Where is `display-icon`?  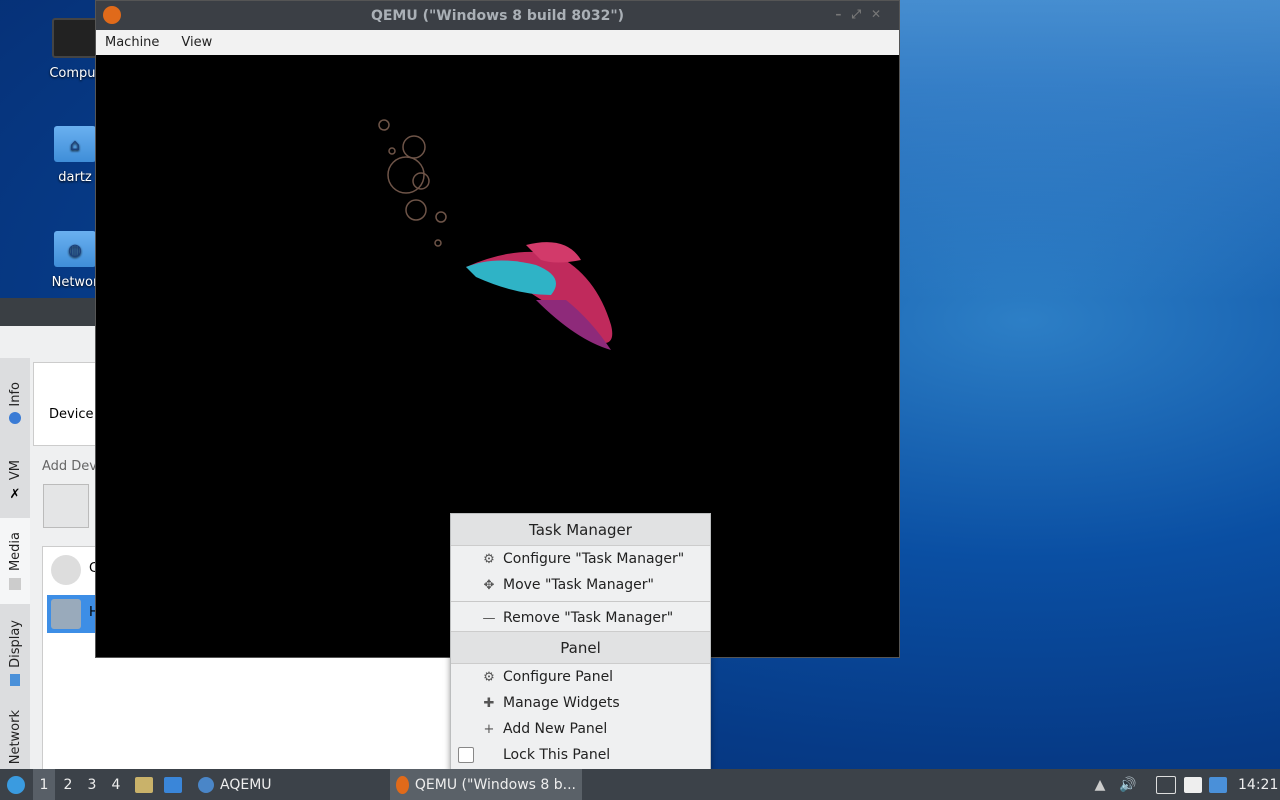
display-icon is located at coordinates (15, 679).